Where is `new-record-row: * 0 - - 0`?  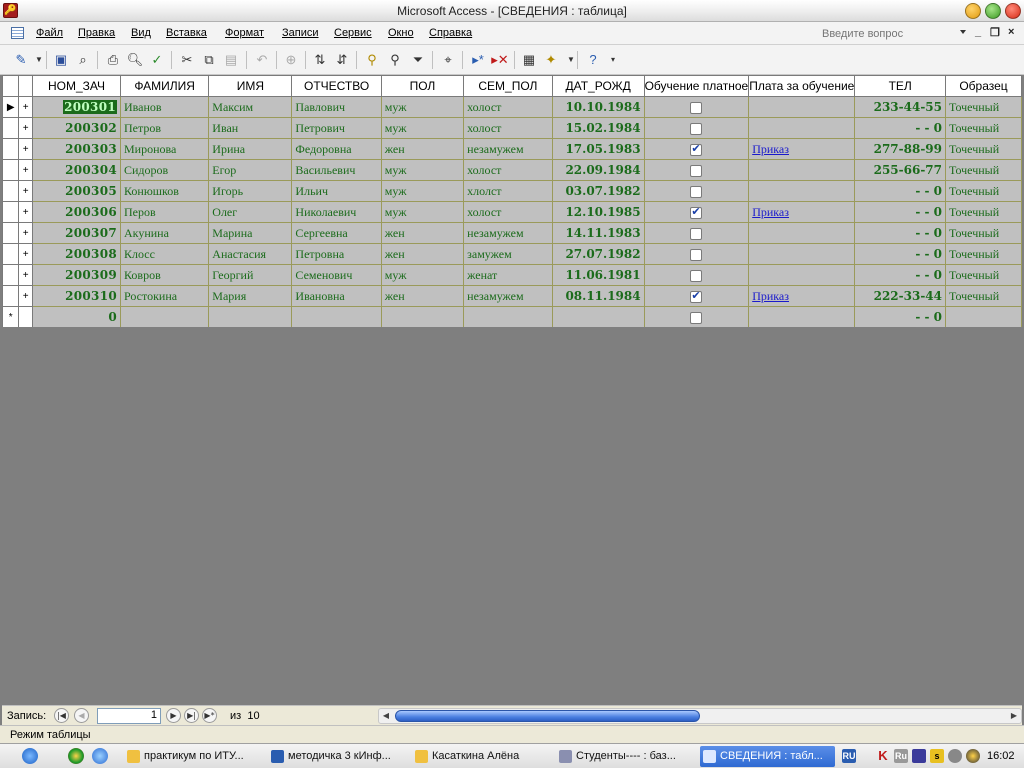 new-record-row: * 0 - - 0 is located at coordinates (512, 316).